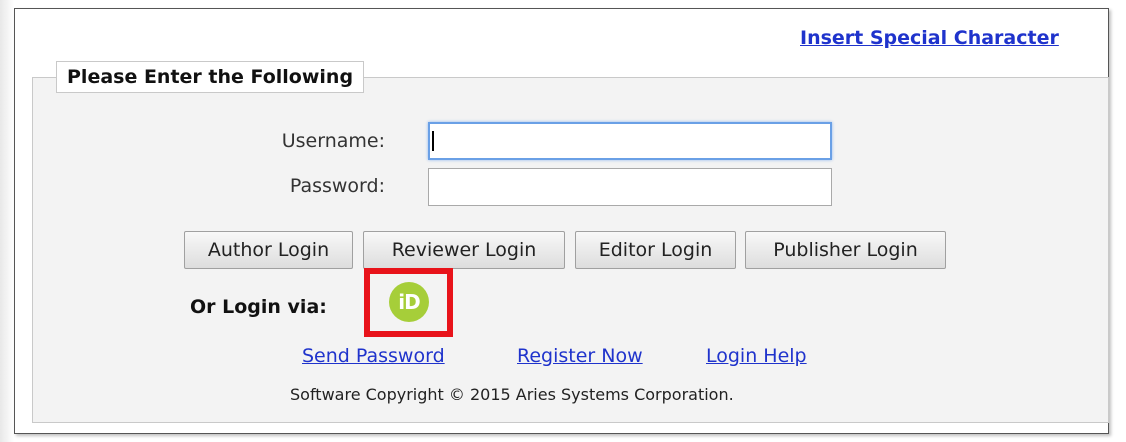  I want to click on publisher-login-button: Publisher Login, so click(845, 250).